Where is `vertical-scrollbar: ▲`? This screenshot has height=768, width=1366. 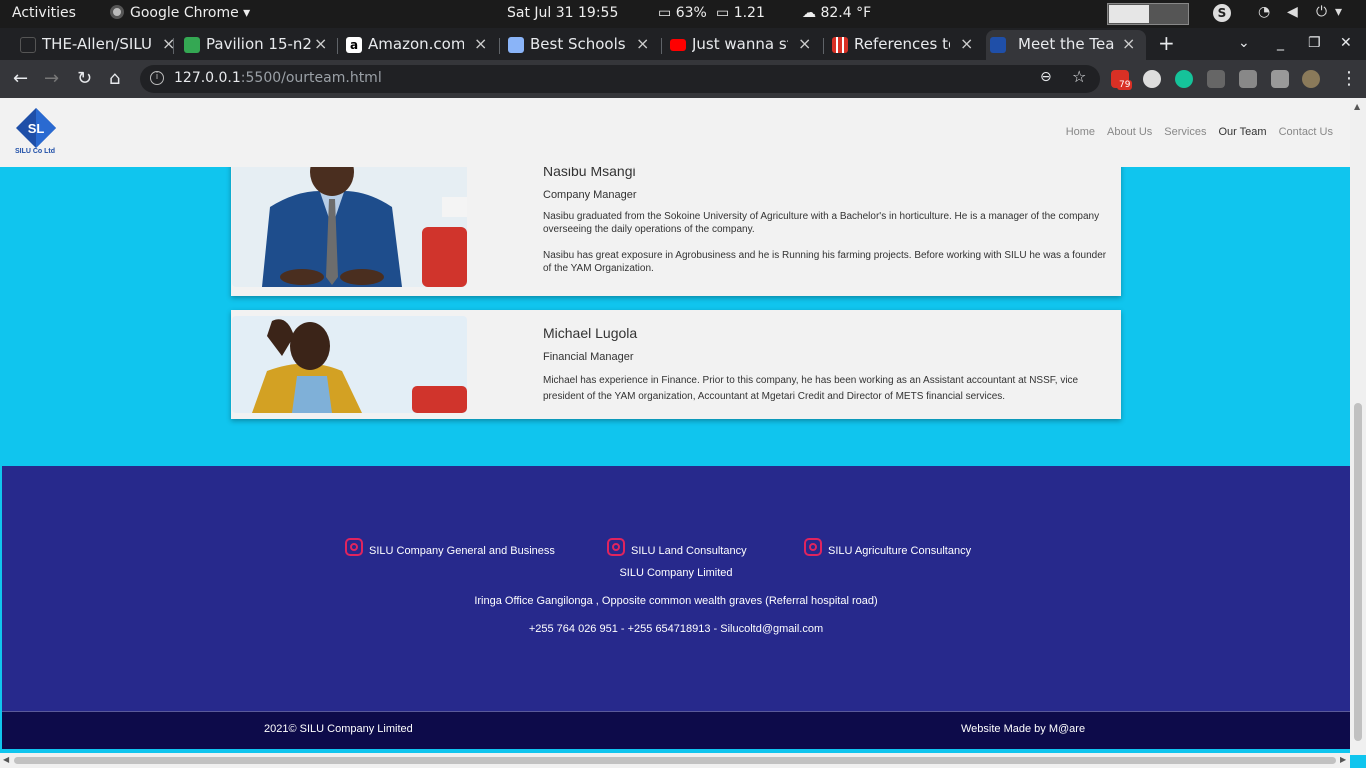
vertical-scrollbar: ▲ is located at coordinates (1358, 426).